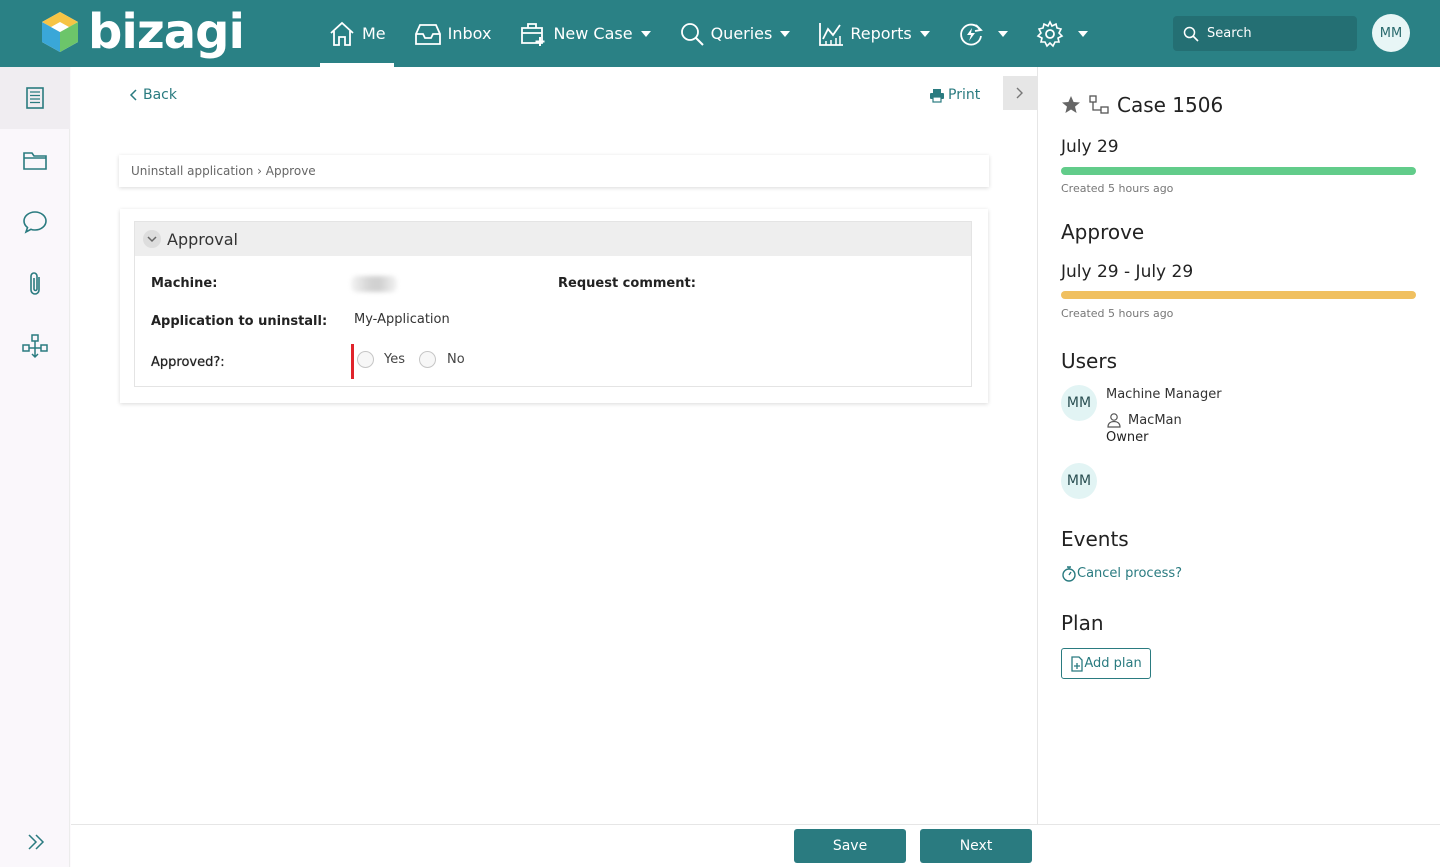 This screenshot has width=1440, height=867. Describe the element at coordinates (627, 283) in the screenshot. I see `request-comment-label: Request comment:` at that location.